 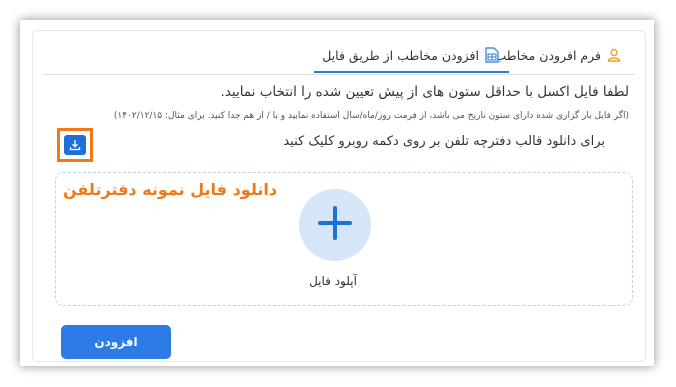 What do you see at coordinates (339, 74) in the screenshot?
I see `tabs-divider` at bounding box center [339, 74].